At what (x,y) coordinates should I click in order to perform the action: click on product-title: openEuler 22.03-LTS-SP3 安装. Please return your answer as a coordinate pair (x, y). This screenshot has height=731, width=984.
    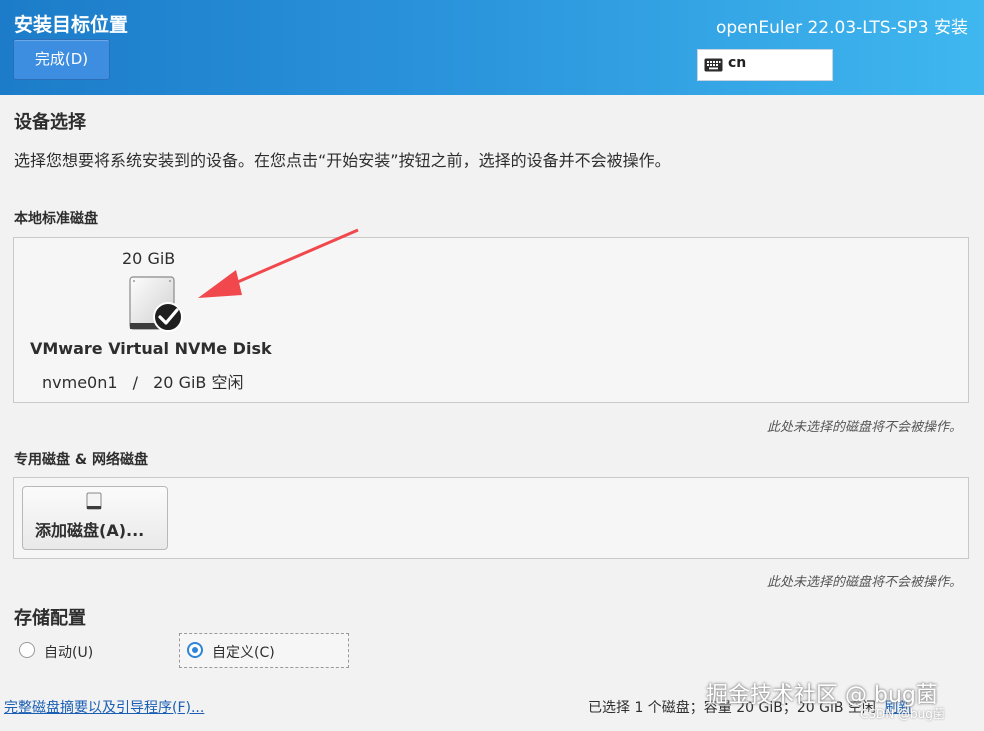
    Looking at the image, I should click on (841, 28).